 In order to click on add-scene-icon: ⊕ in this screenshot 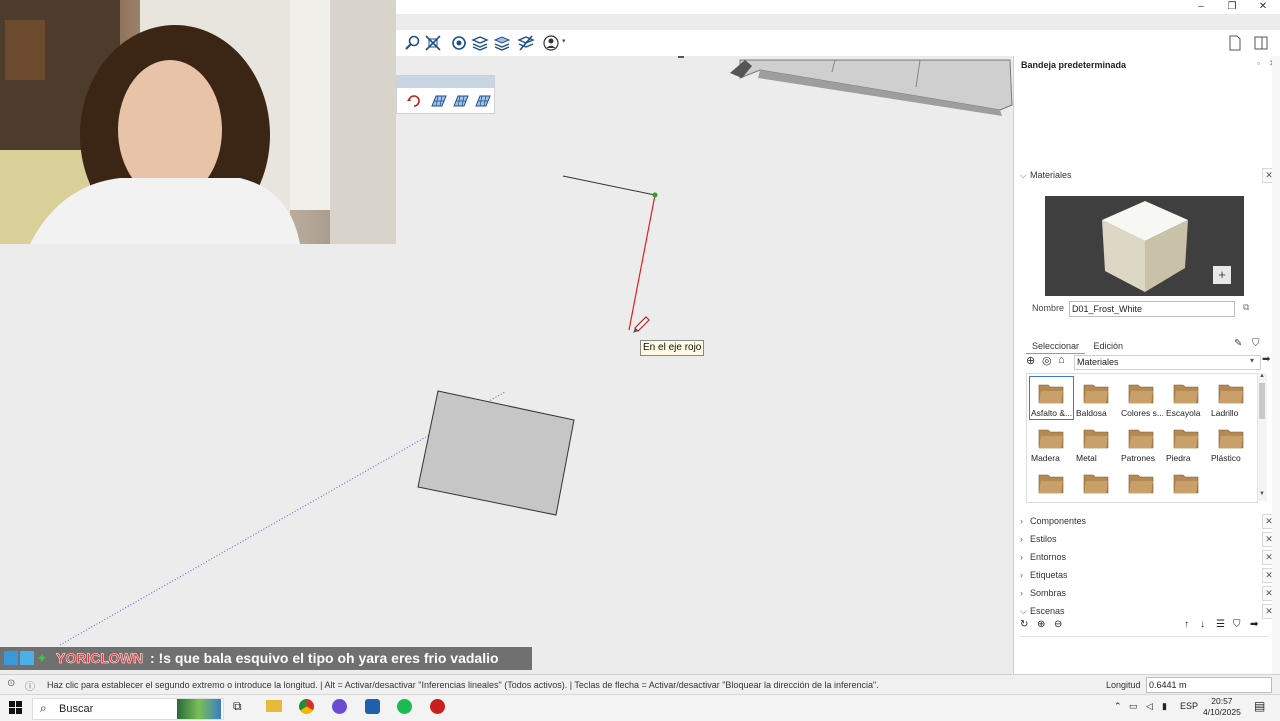, I will do `click(1041, 624)`.